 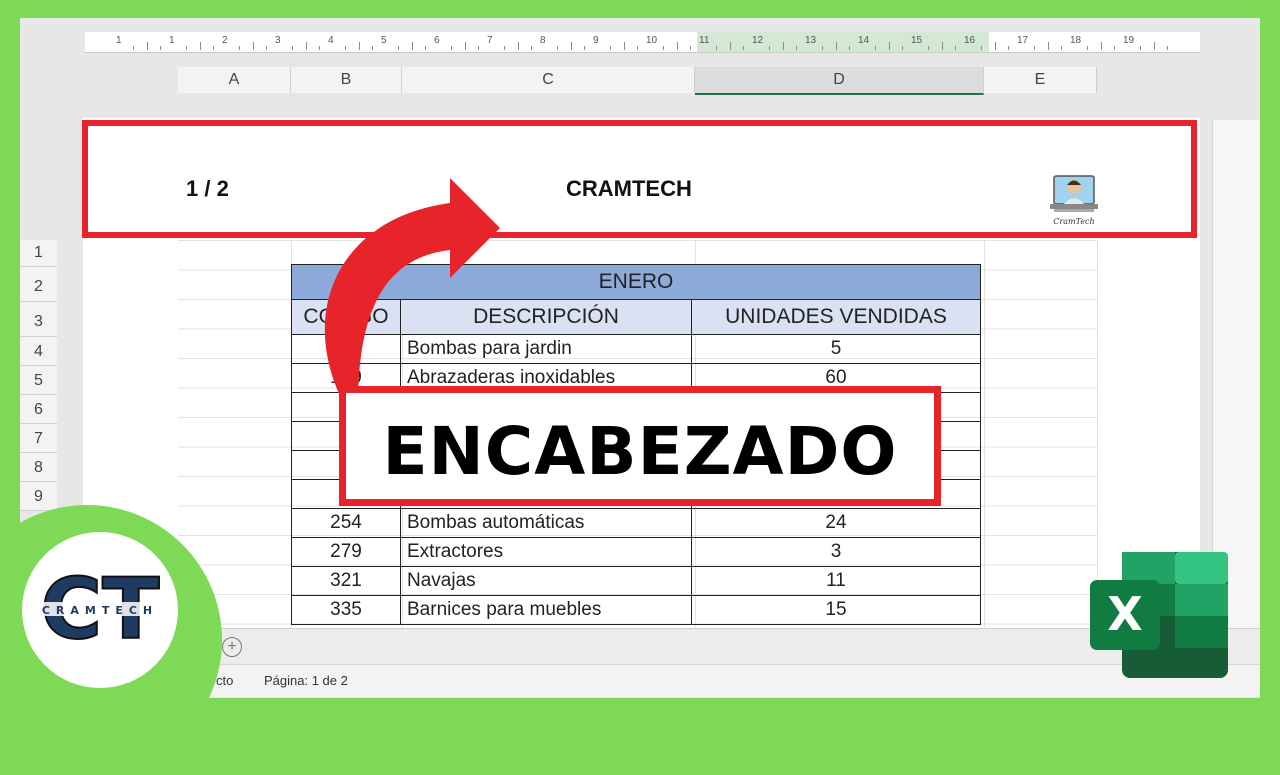 I want to click on cell-description: Bombas automáticas, so click(x=546, y=523).